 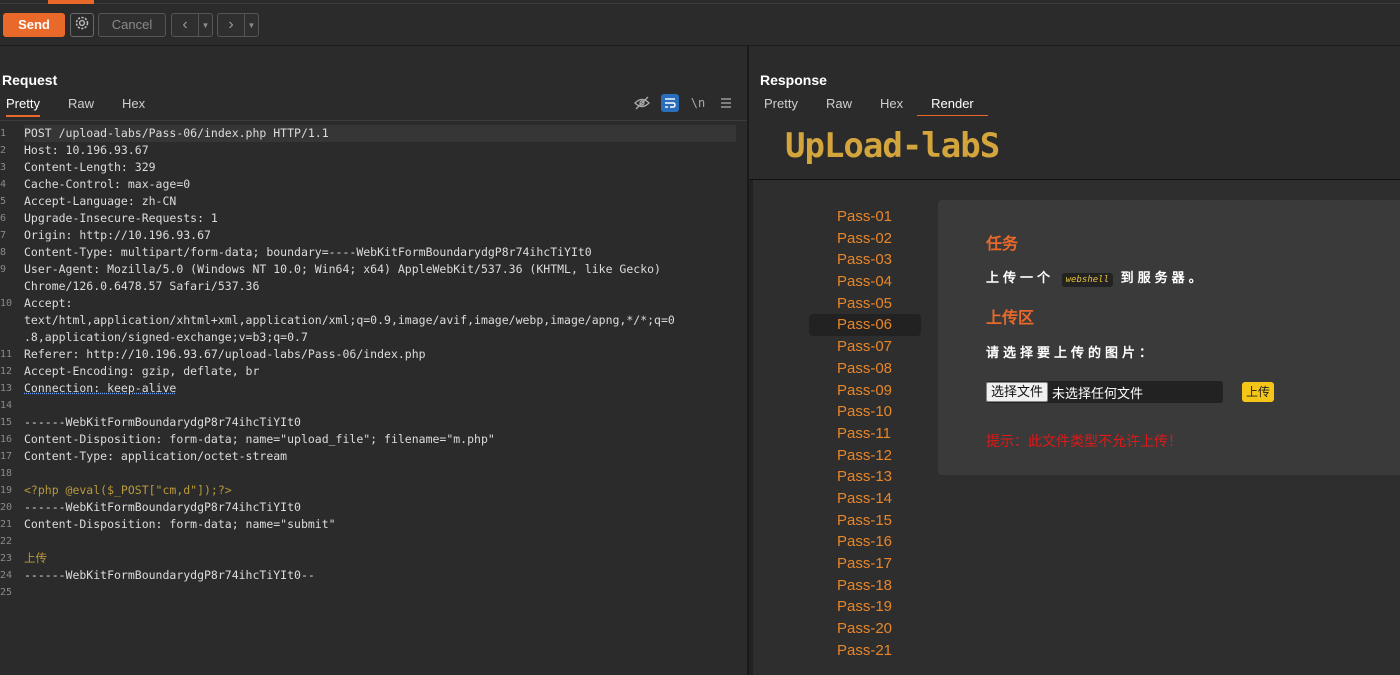 I want to click on pass-link: Pass-18, so click(x=865, y=586).